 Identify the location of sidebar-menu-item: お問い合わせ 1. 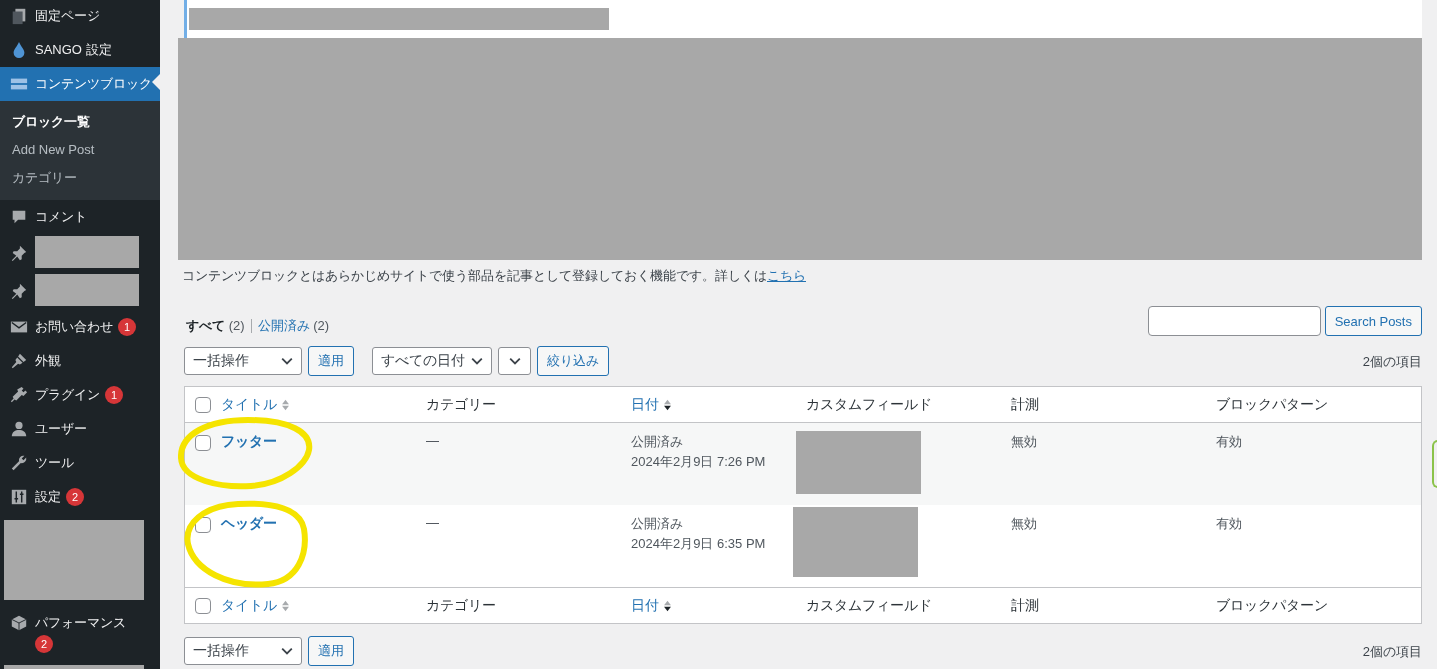
(80, 327).